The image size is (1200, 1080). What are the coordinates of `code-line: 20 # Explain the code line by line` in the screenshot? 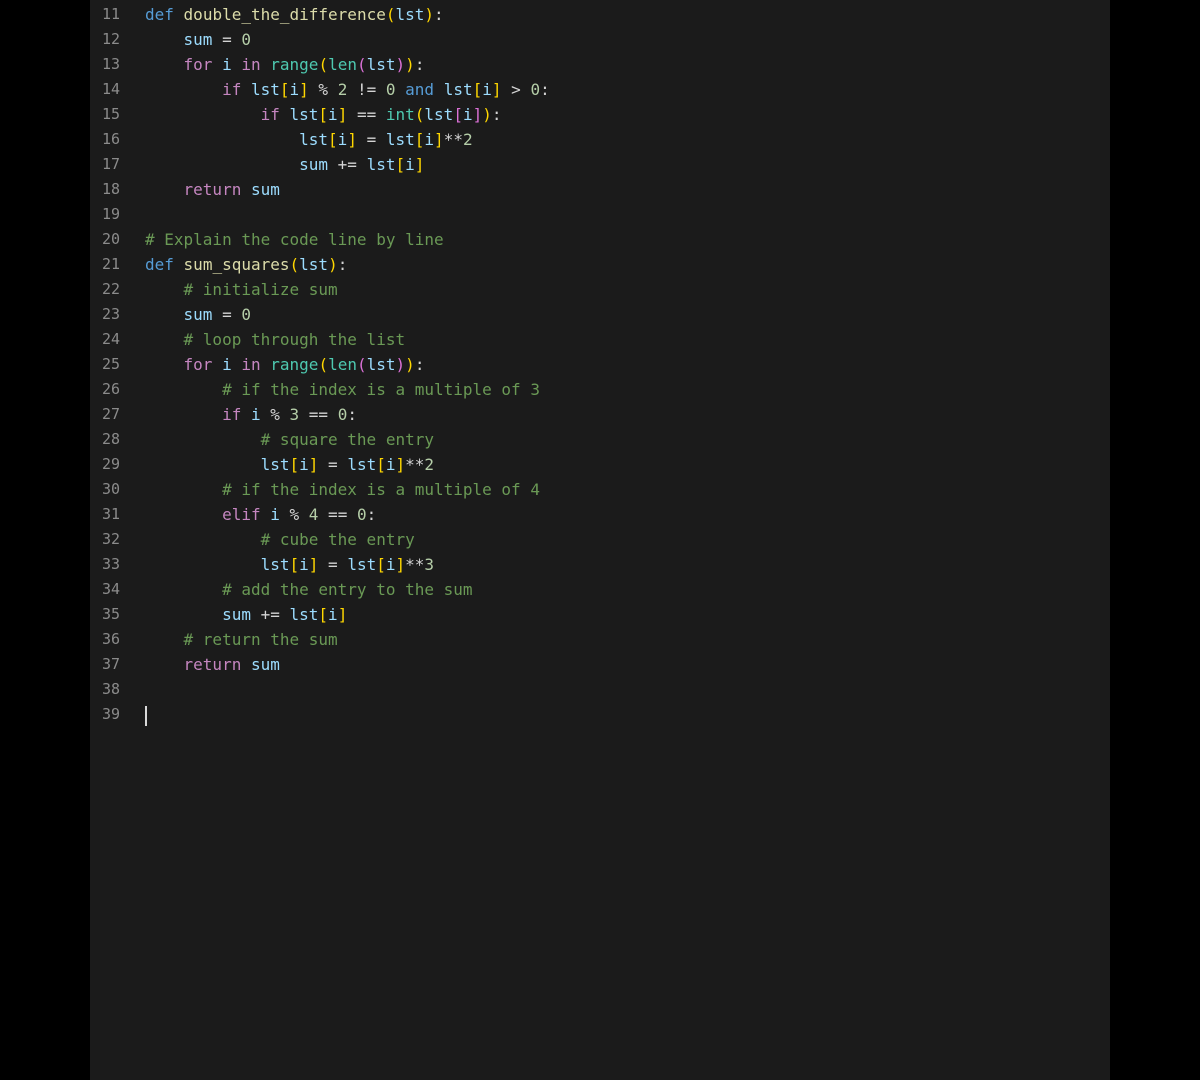 It's located at (600, 239).